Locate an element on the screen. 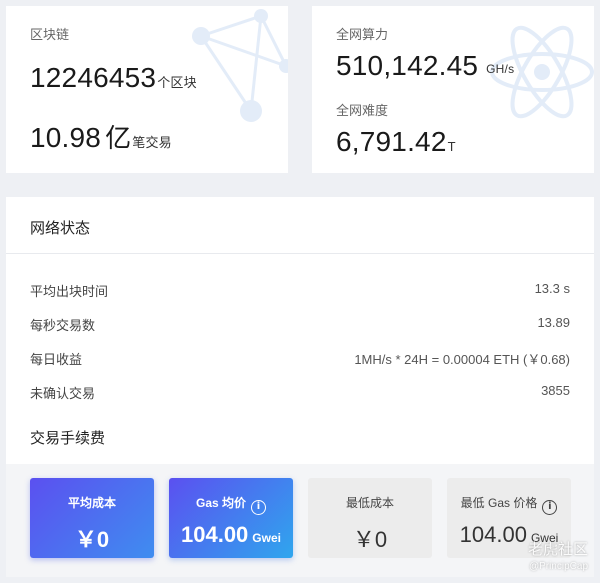 The image size is (600, 583). tx-count-number: 10.98 is located at coordinates (66, 137).